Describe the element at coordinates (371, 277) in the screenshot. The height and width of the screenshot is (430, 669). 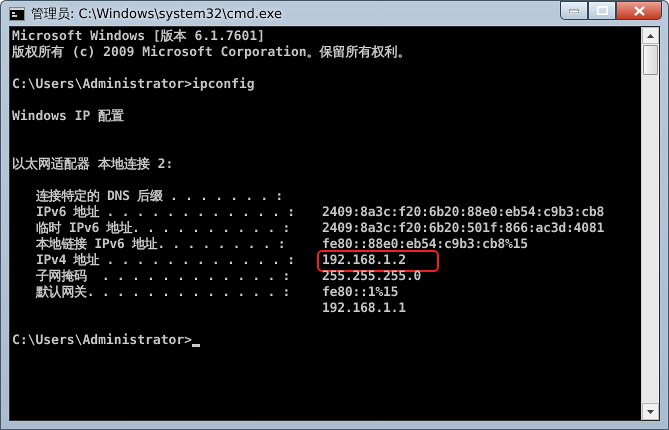
I see `config-value: 255.255.255.0` at that location.